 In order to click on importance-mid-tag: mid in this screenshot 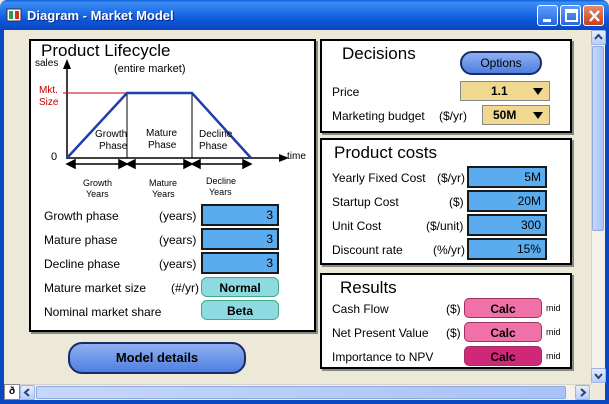, I will do `click(553, 356)`.